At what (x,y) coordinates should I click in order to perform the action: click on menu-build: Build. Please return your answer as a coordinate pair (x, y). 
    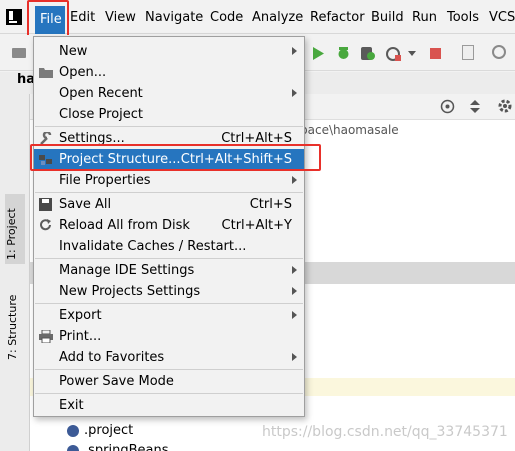
    Looking at the image, I should click on (387, 18).